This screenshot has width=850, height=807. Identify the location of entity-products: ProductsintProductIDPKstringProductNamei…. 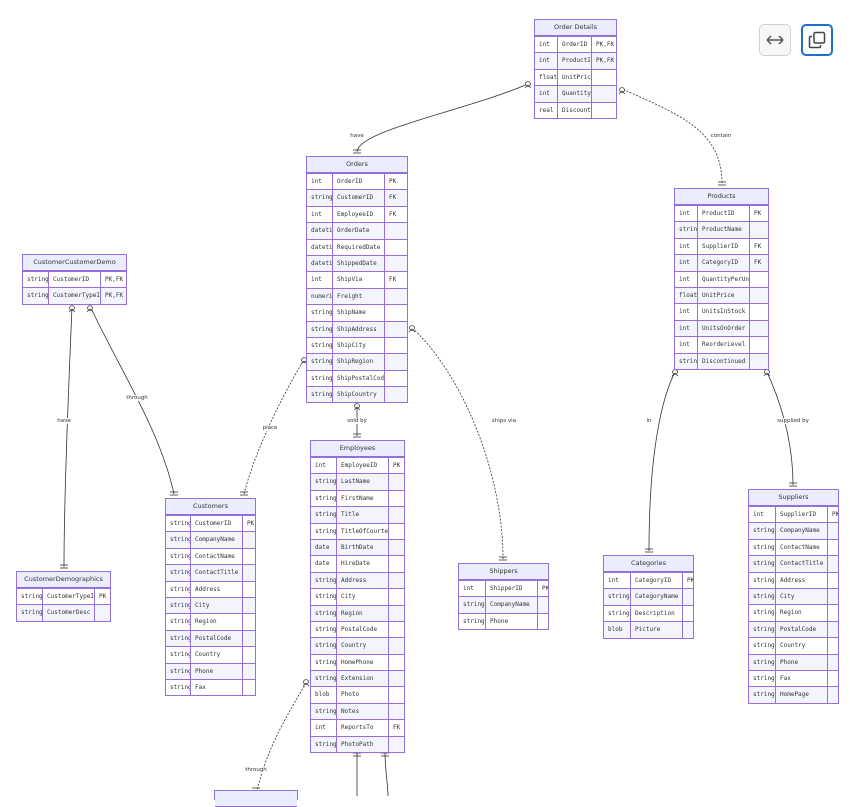
(721, 279).